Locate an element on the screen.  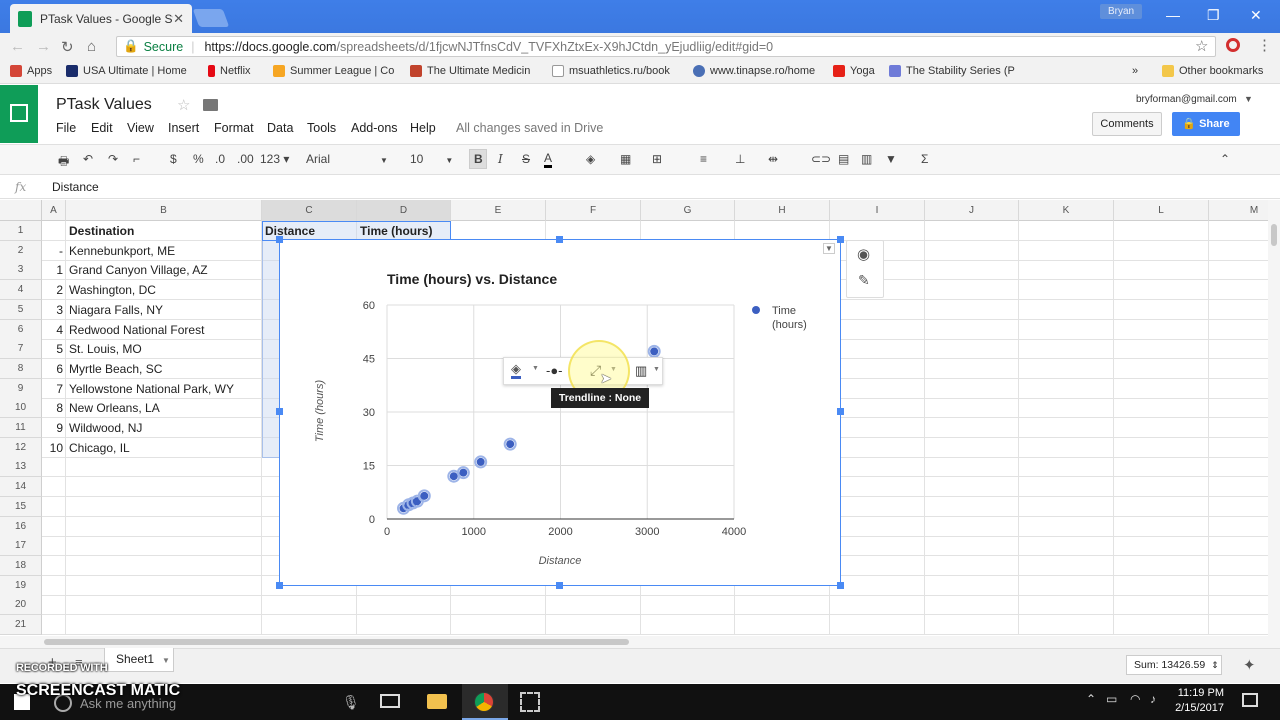
filter-icon: ▼ is located at coordinates (891, 159).